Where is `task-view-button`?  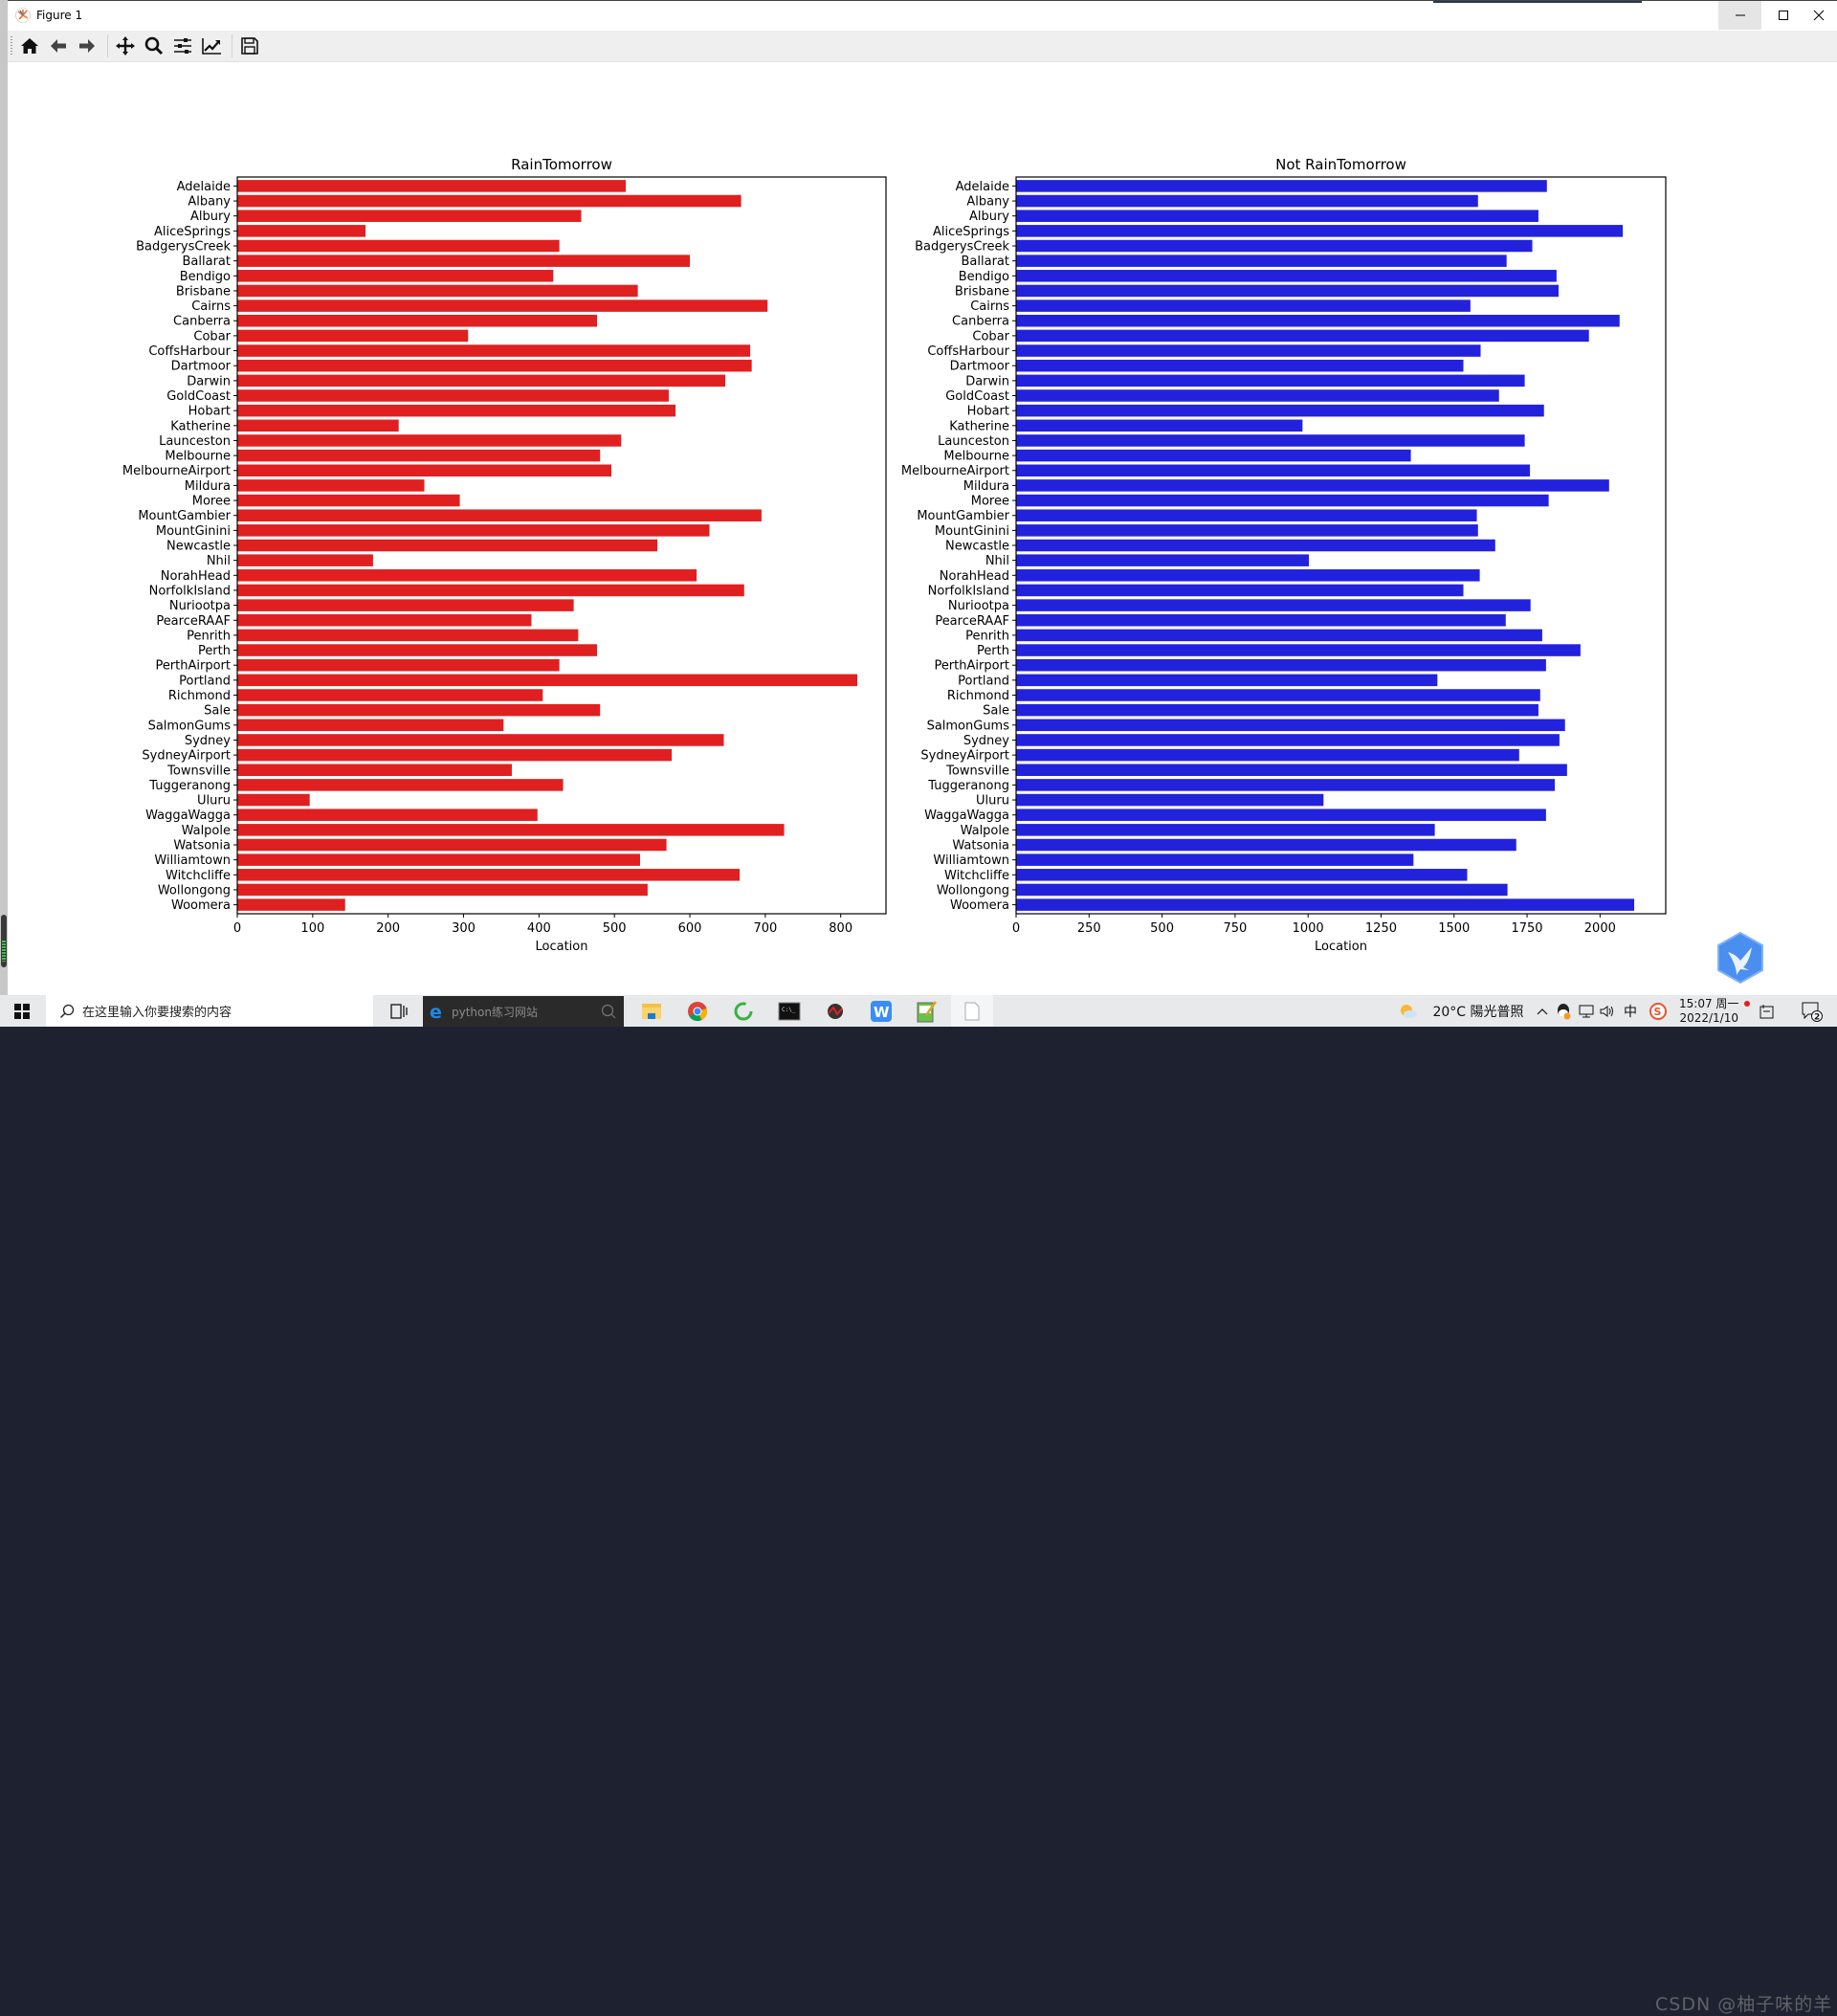 task-view-button is located at coordinates (399, 1011).